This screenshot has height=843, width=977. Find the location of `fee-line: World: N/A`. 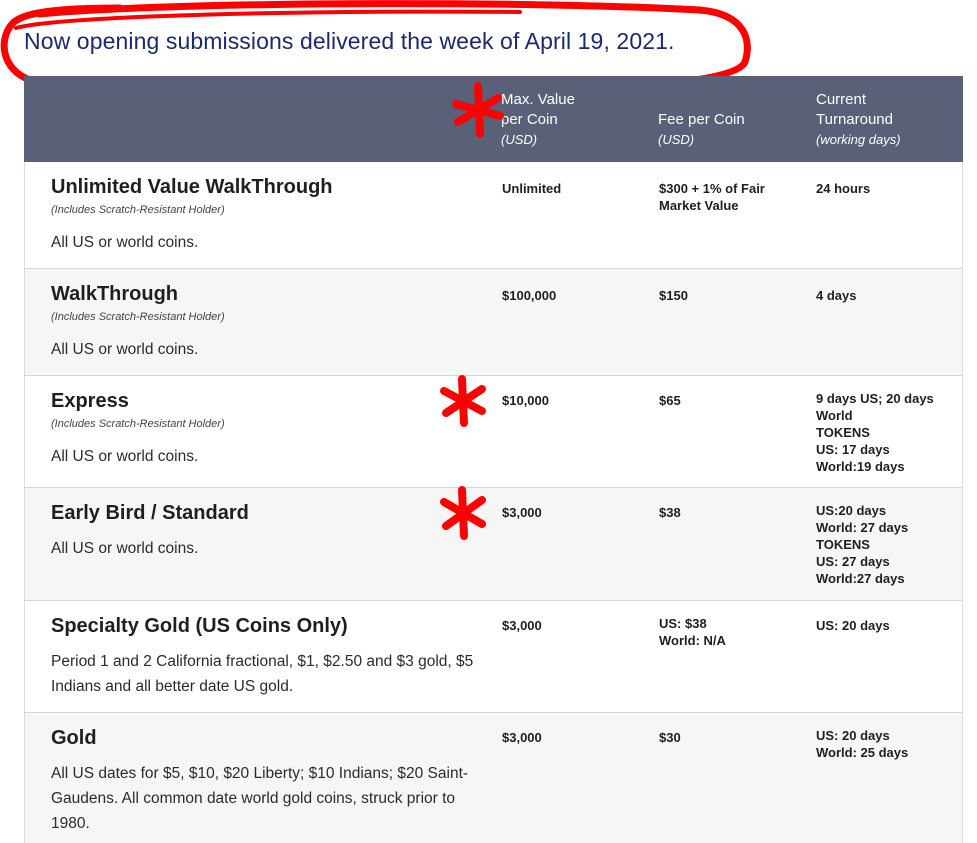

fee-line: World: N/A is located at coordinates (692, 640).